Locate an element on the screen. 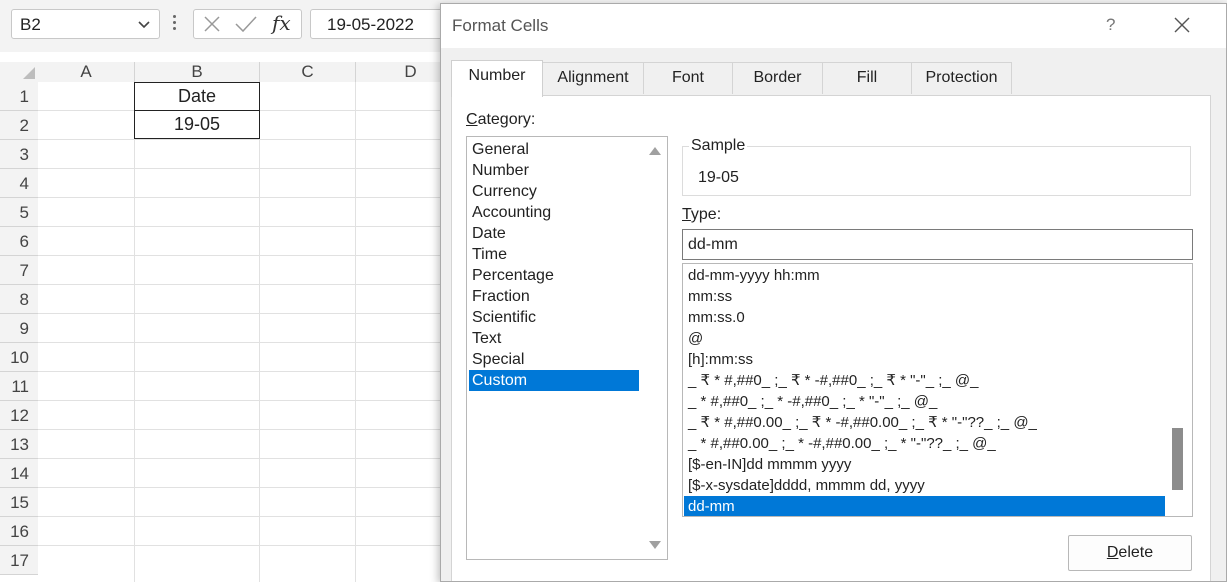 This screenshot has height=582, width=1227. formula-value: 19-05-2022 is located at coordinates (370, 24).